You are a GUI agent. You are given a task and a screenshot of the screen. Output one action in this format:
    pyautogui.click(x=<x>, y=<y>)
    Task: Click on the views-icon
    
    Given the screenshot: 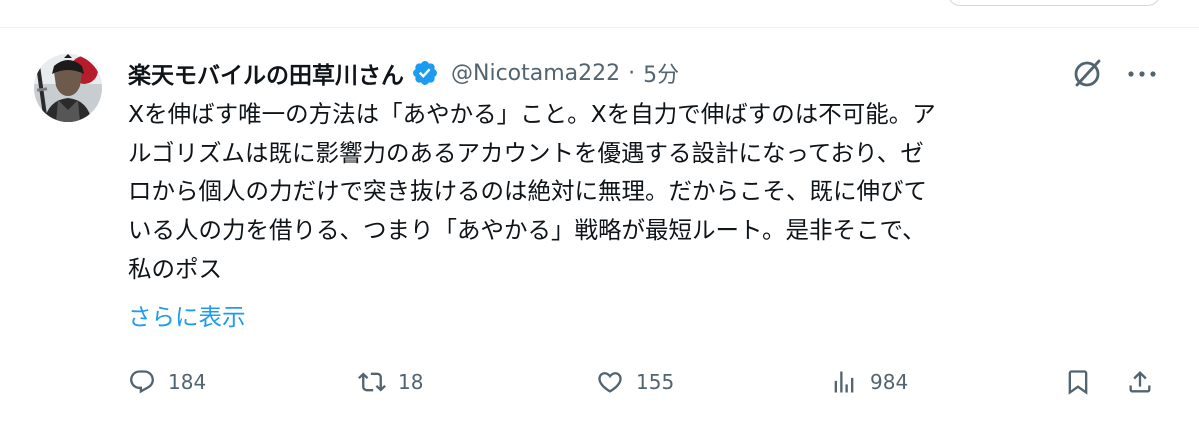 What is the action you would take?
    pyautogui.click(x=844, y=382)
    